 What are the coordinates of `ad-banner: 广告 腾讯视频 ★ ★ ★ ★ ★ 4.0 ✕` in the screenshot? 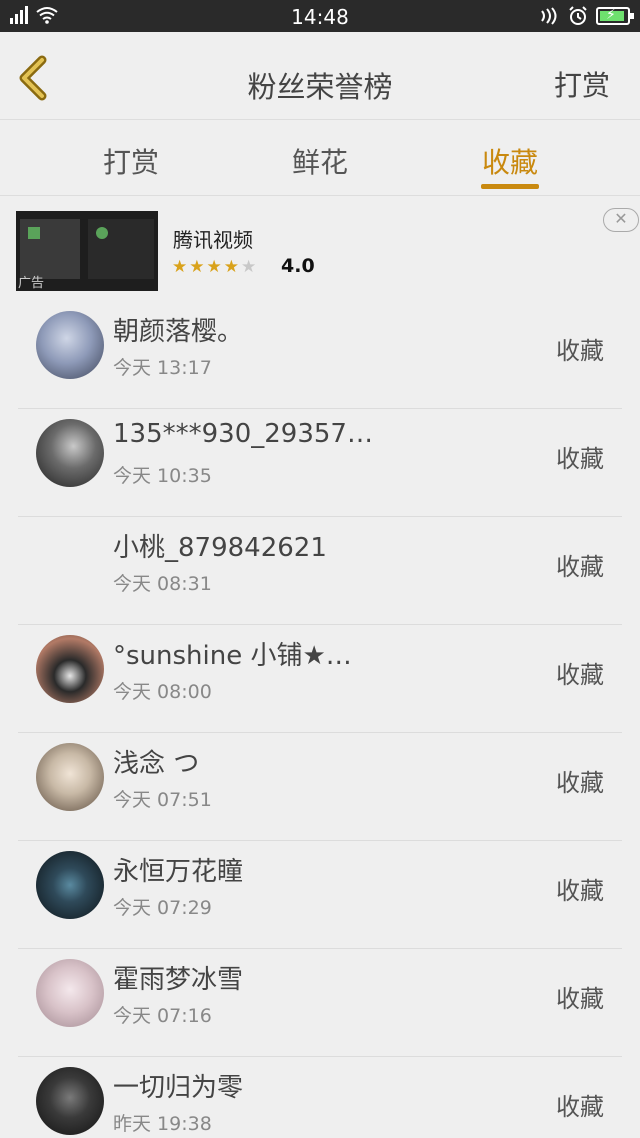 It's located at (320, 249).